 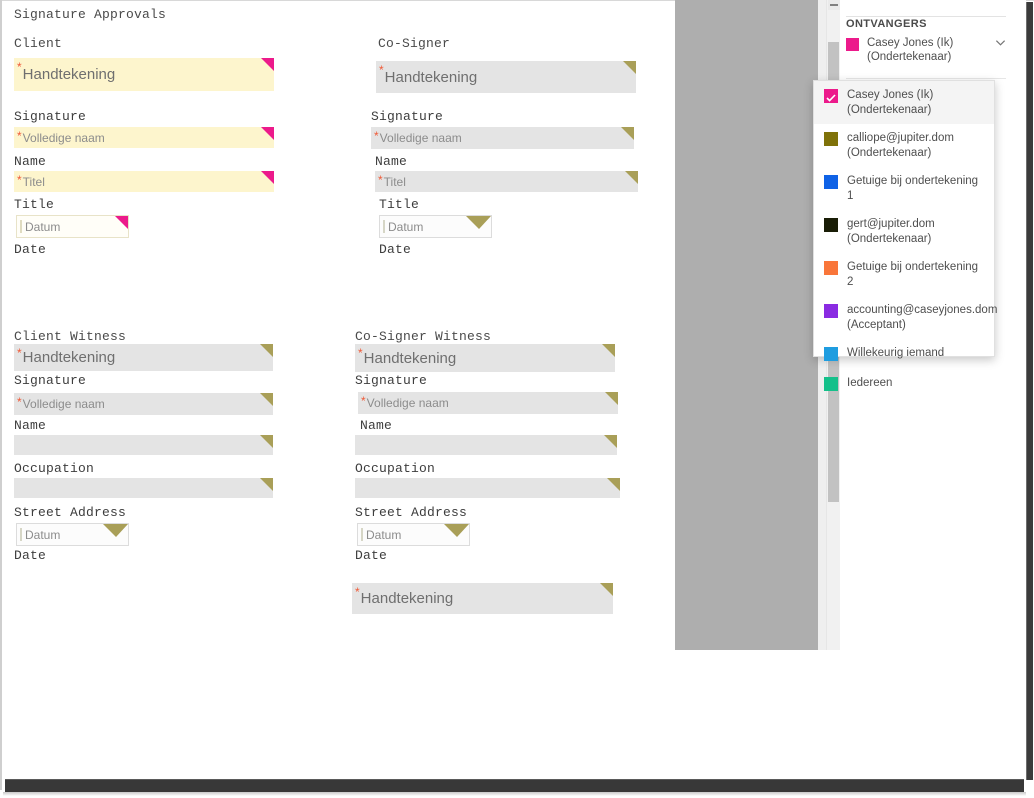 I want to click on panel-divider, so click(x=926, y=16).